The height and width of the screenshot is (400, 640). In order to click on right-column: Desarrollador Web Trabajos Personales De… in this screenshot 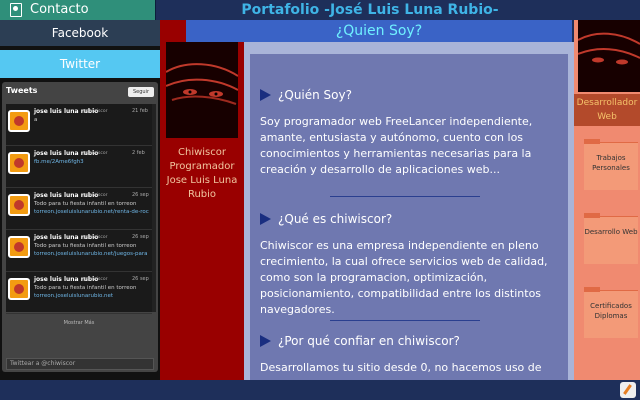, I will do `click(607, 200)`.